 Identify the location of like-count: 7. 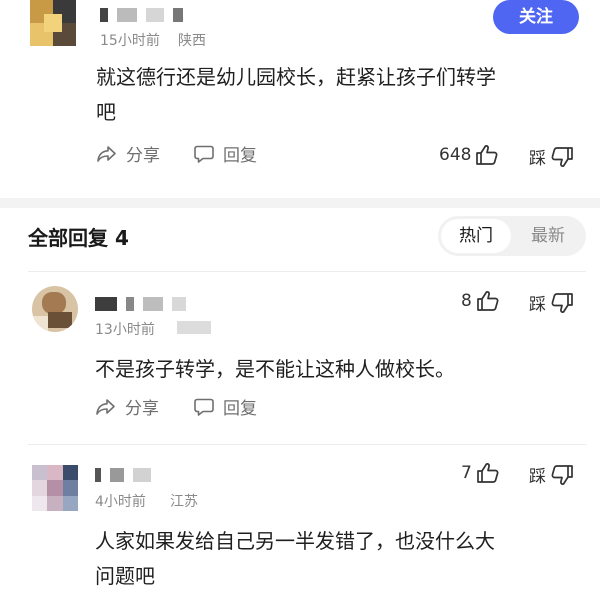
(466, 473).